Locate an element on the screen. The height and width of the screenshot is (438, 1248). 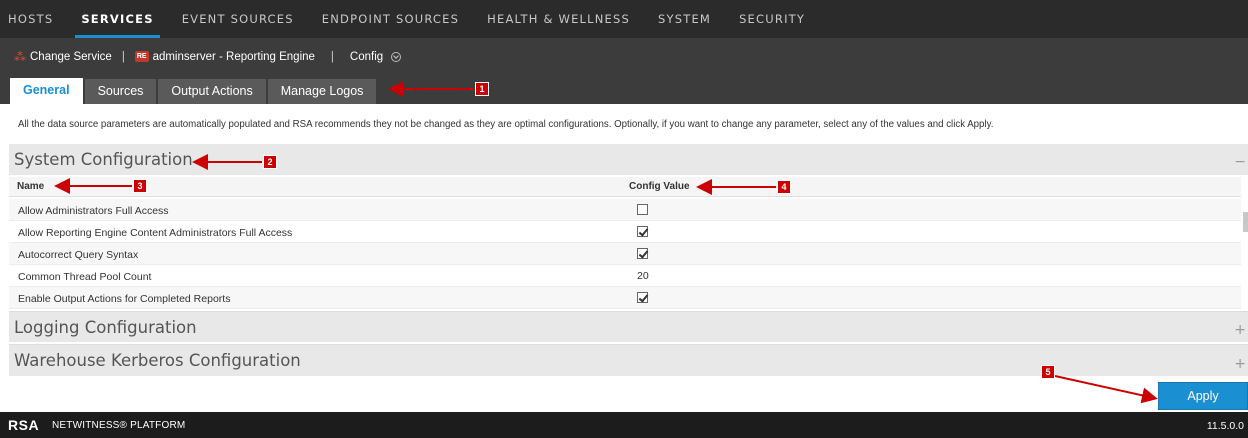
row-name: Autocorrect Query Syntax is located at coordinates (78, 255).